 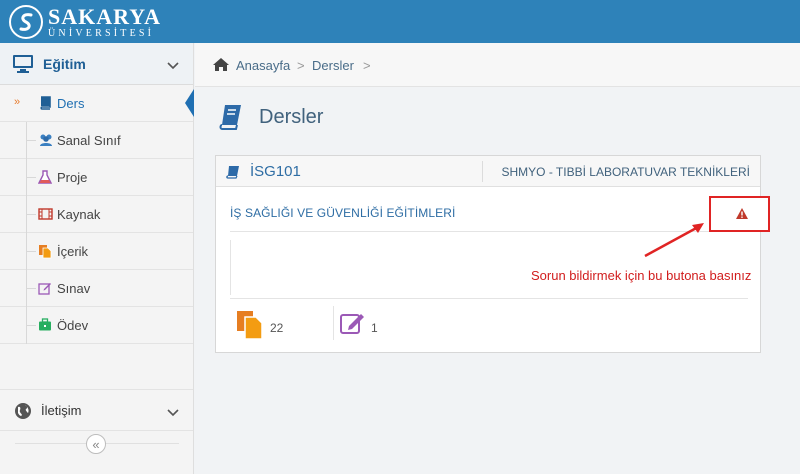 I want to click on sidebar-item-icerik: İçerik, so click(x=96, y=251).